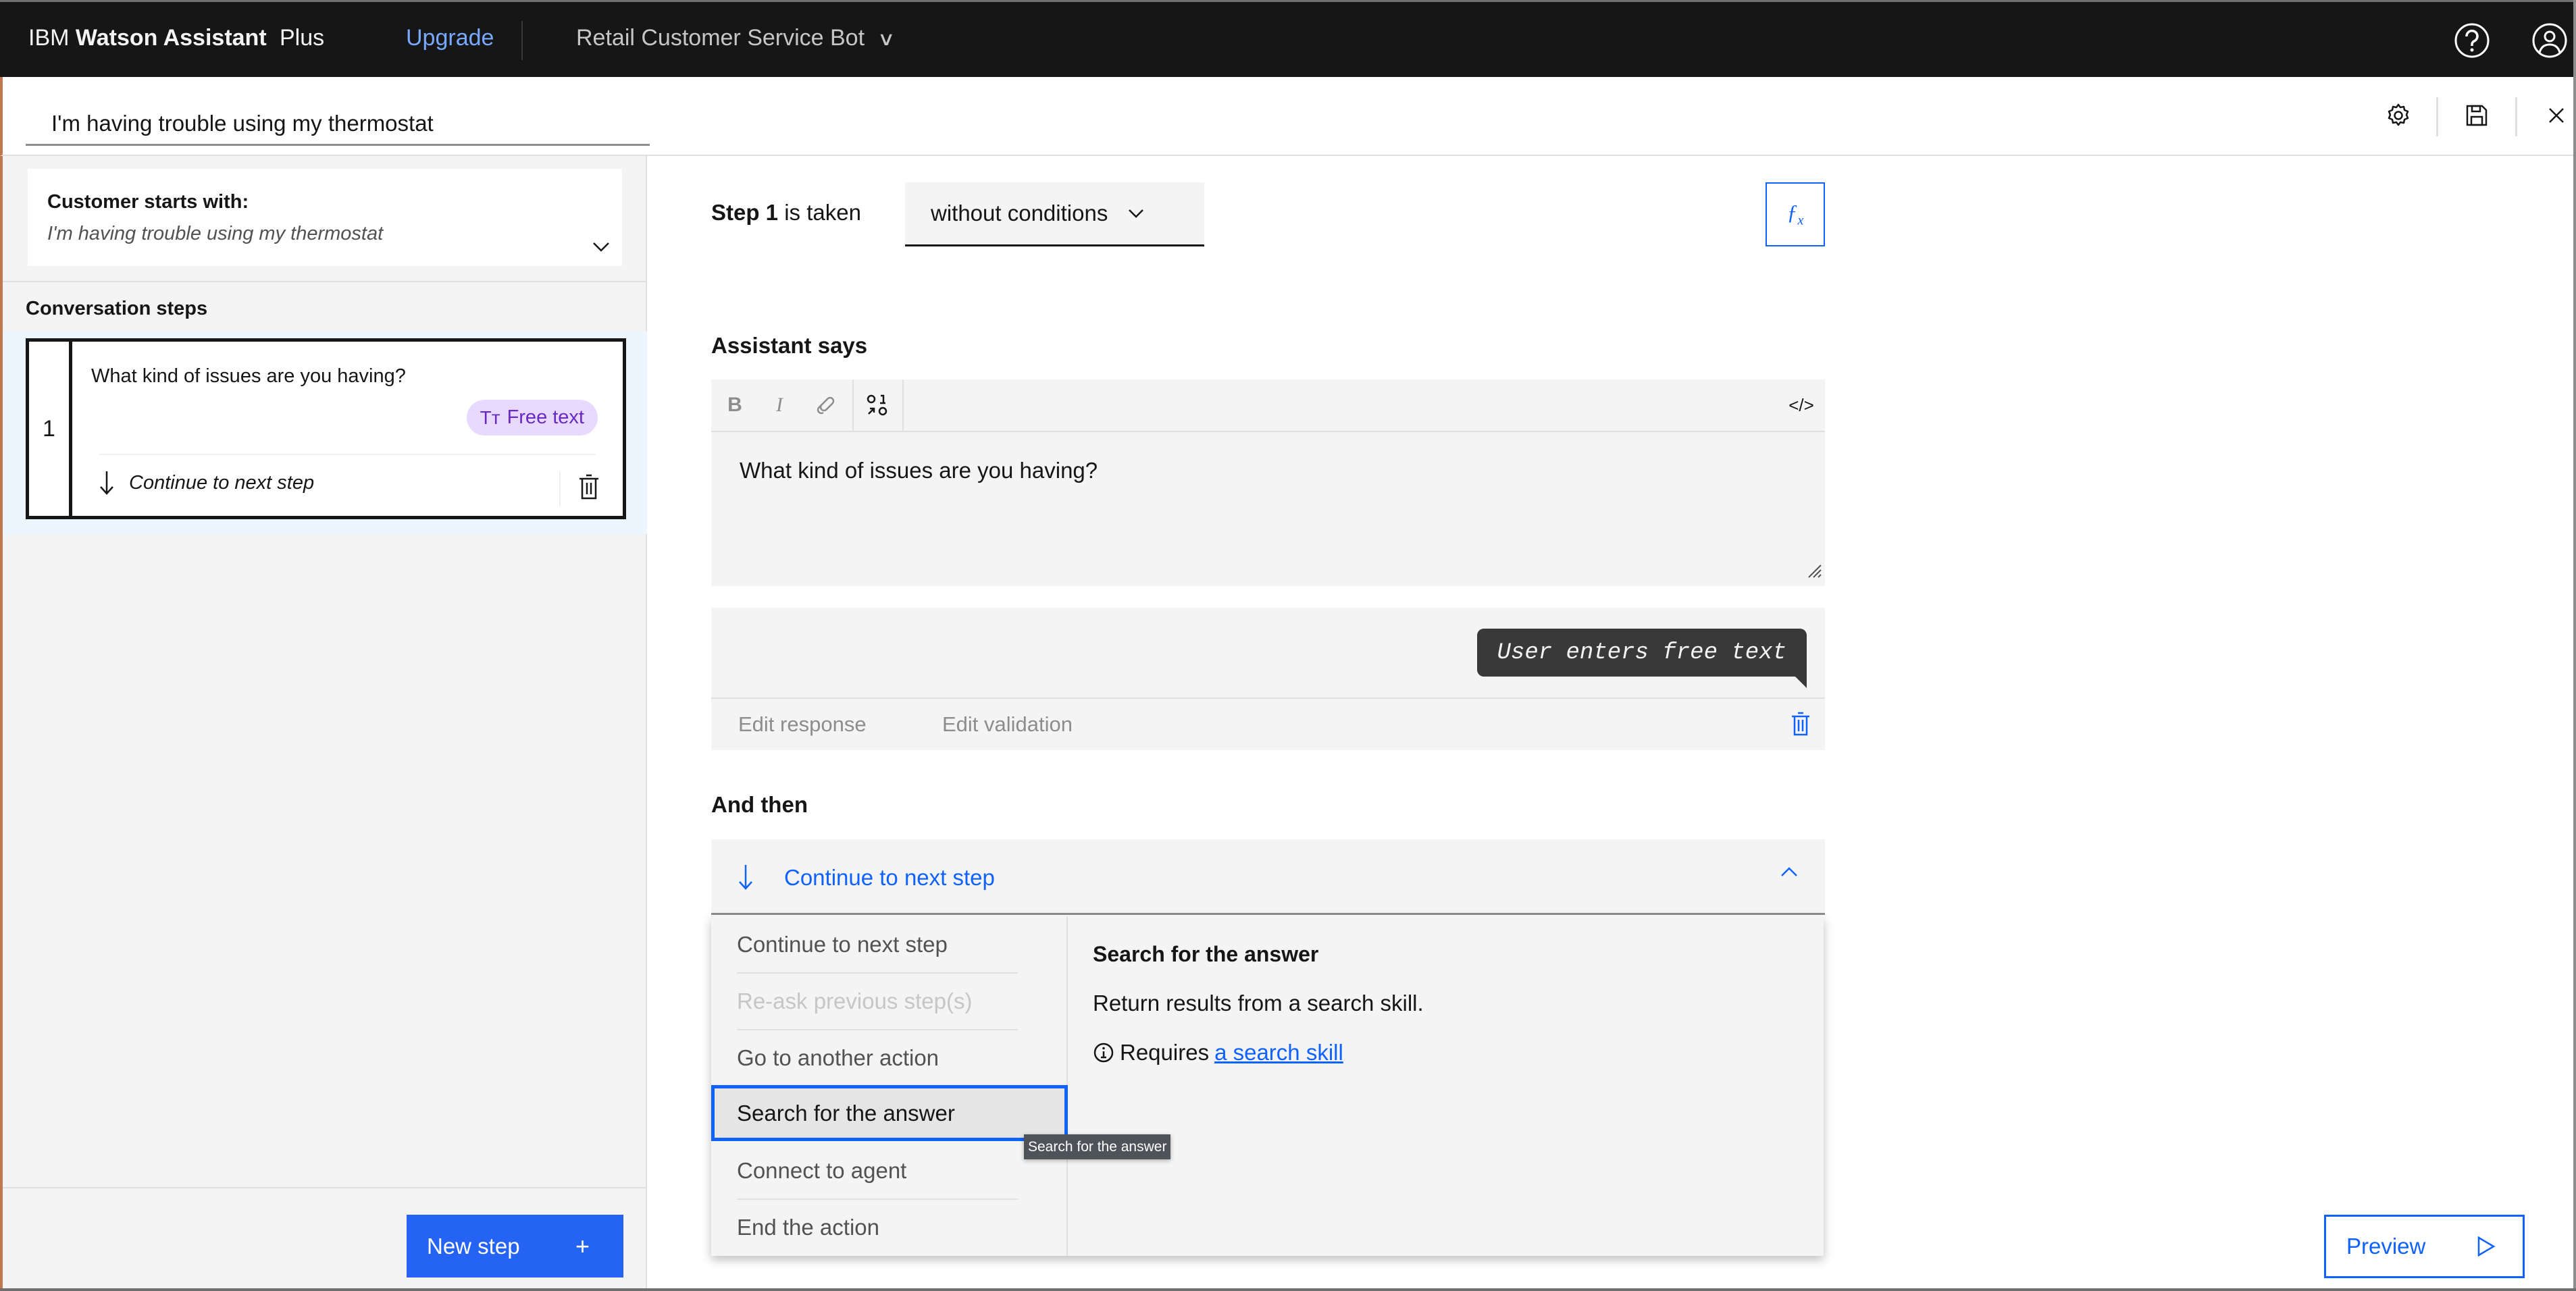 The width and height of the screenshot is (2576, 1291). I want to click on customer-starts-label: Customer starts with:, so click(148, 202).